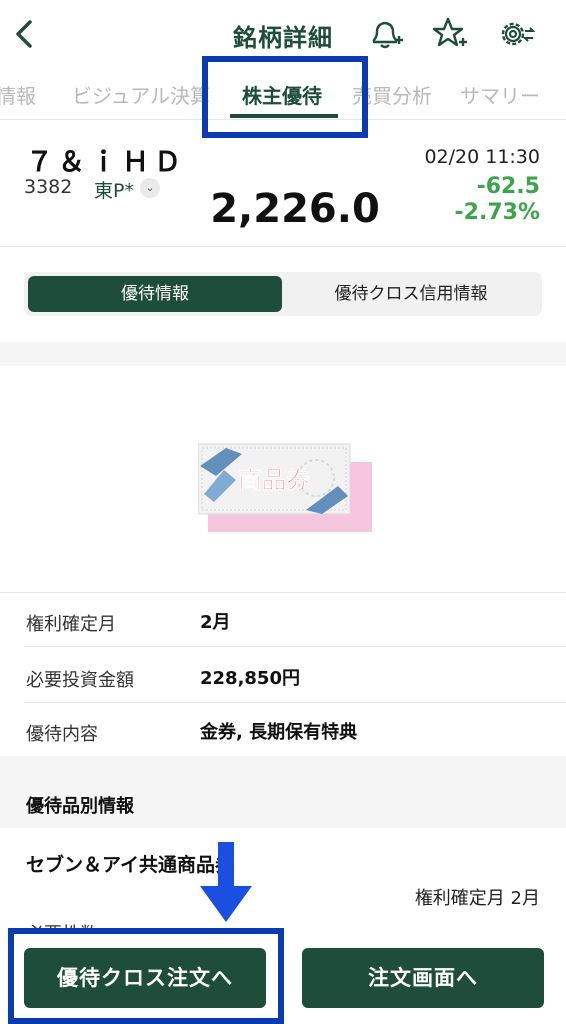 The width and height of the screenshot is (566, 1024). What do you see at coordinates (283, 354) in the screenshot?
I see `section-spacer` at bounding box center [283, 354].